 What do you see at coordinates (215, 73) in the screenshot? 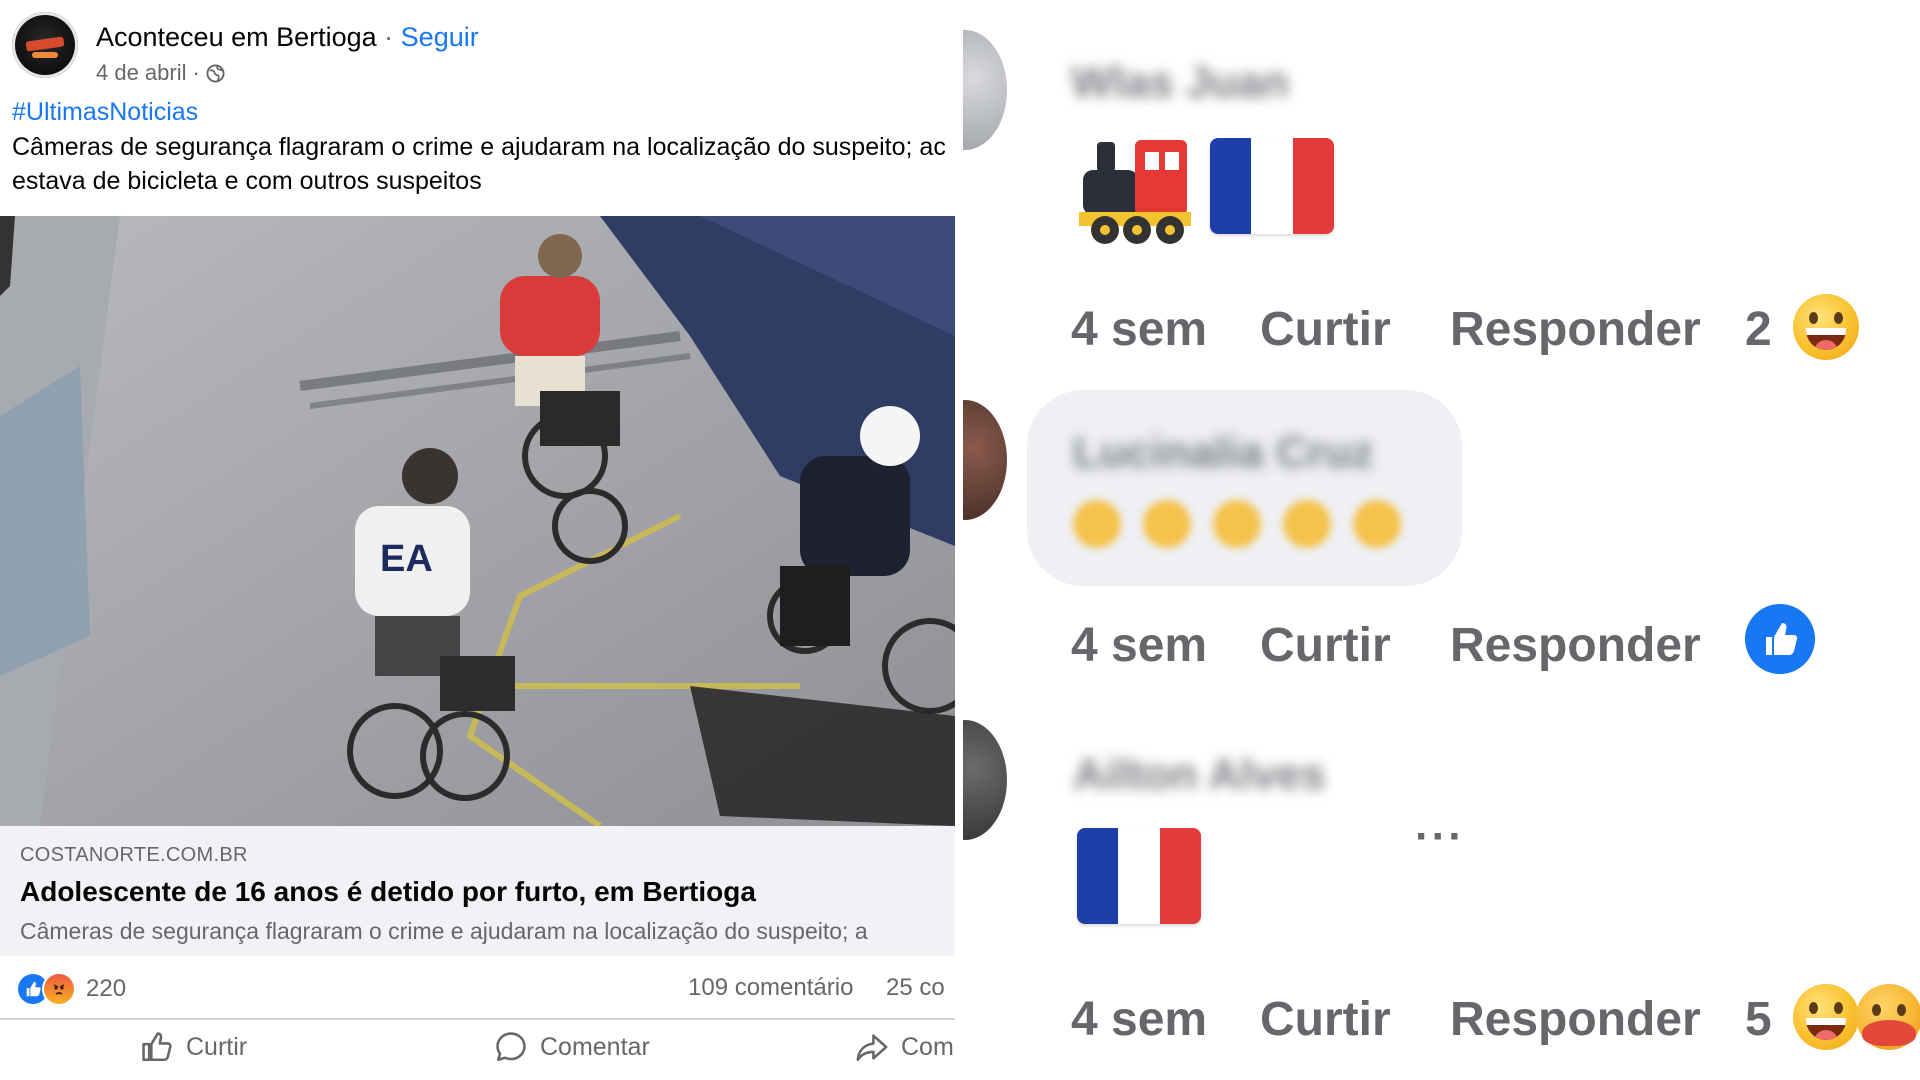
I see `globe-icon` at bounding box center [215, 73].